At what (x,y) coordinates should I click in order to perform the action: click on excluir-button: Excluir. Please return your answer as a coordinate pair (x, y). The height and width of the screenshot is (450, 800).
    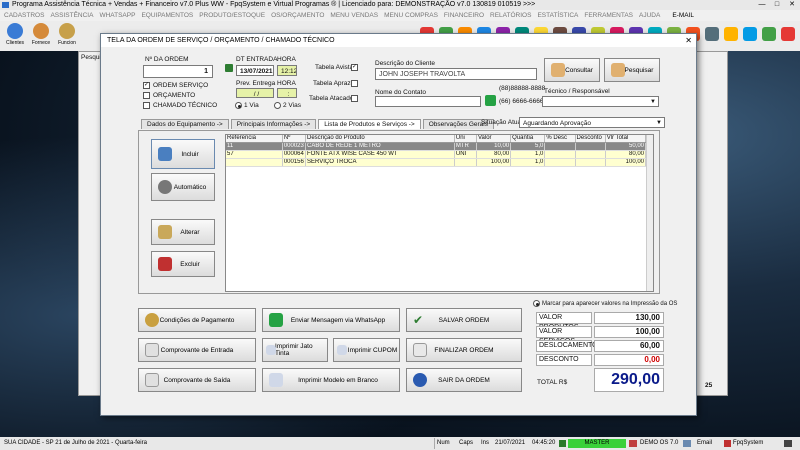
    Looking at the image, I should click on (183, 264).